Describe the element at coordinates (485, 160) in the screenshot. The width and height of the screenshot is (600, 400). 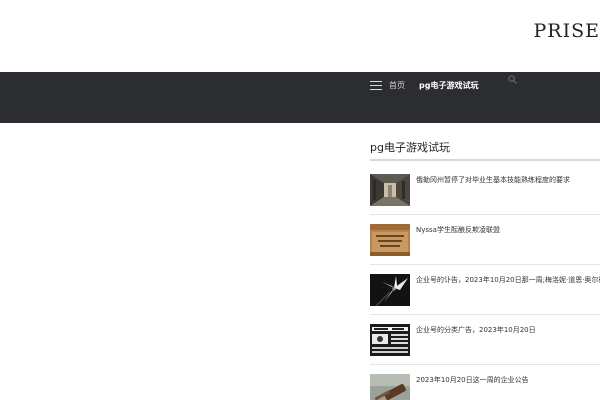
I see `sidebar-heading-divider` at that location.